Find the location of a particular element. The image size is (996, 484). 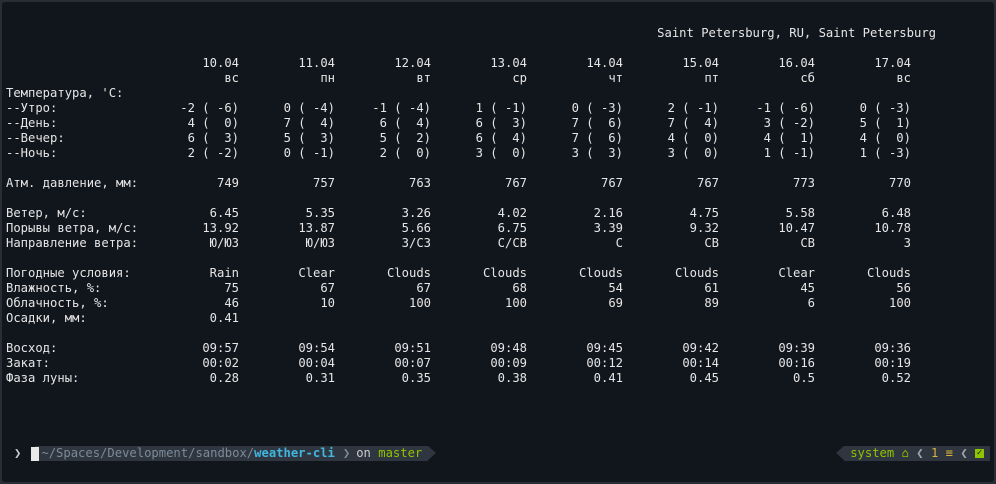

table-cell: 1 ( -1) is located at coordinates (789, 153).